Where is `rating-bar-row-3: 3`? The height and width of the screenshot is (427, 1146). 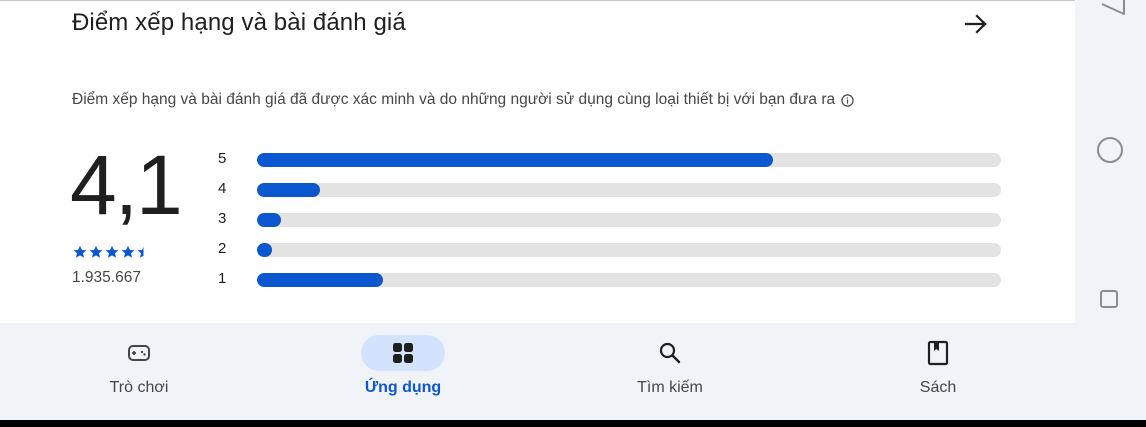
rating-bar-row-3: 3 is located at coordinates (613, 220).